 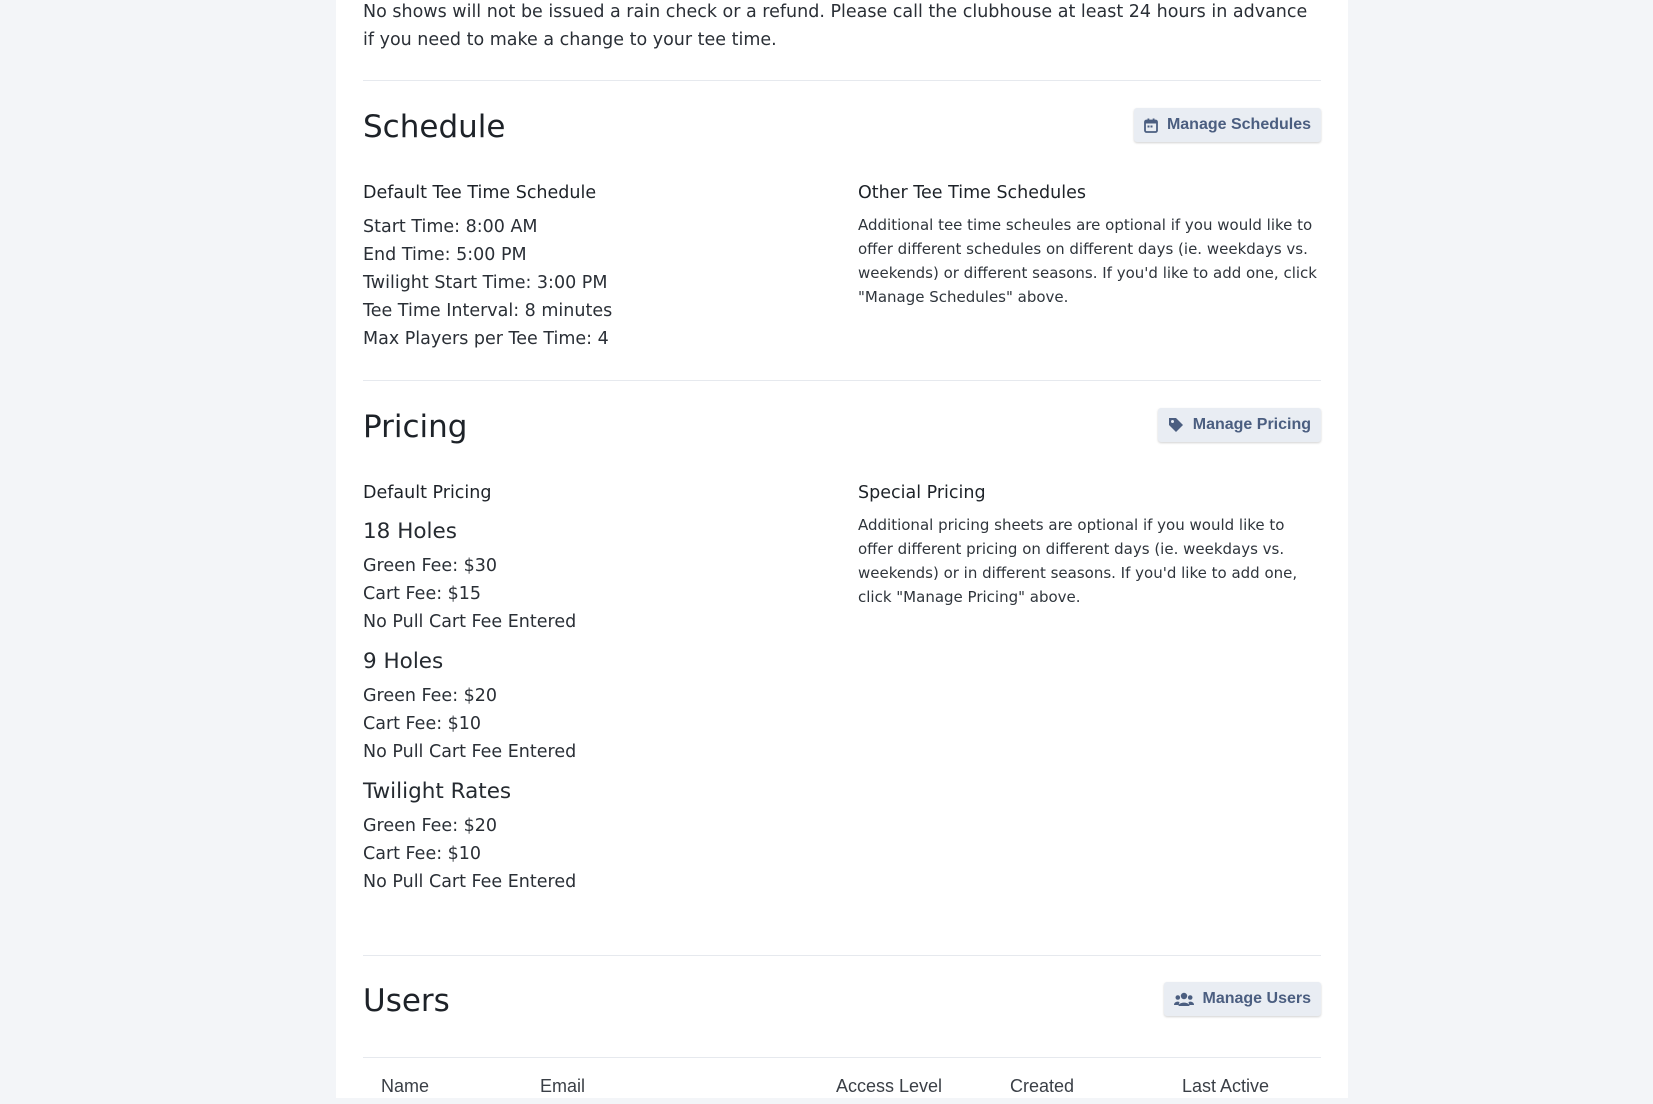 I want to click on default-pricing-heading: Default Pricing, so click(x=427, y=493).